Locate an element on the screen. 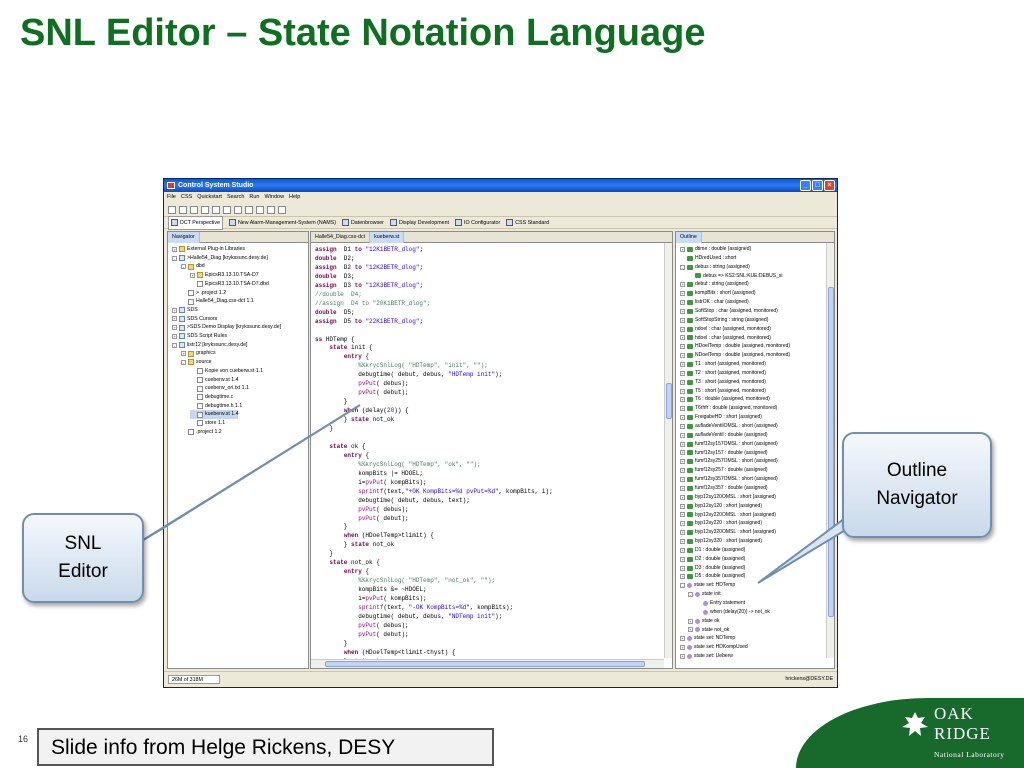 Image resolution: width=1024 pixels, height=768 pixels. debug-icon is located at coordinates (260, 209).